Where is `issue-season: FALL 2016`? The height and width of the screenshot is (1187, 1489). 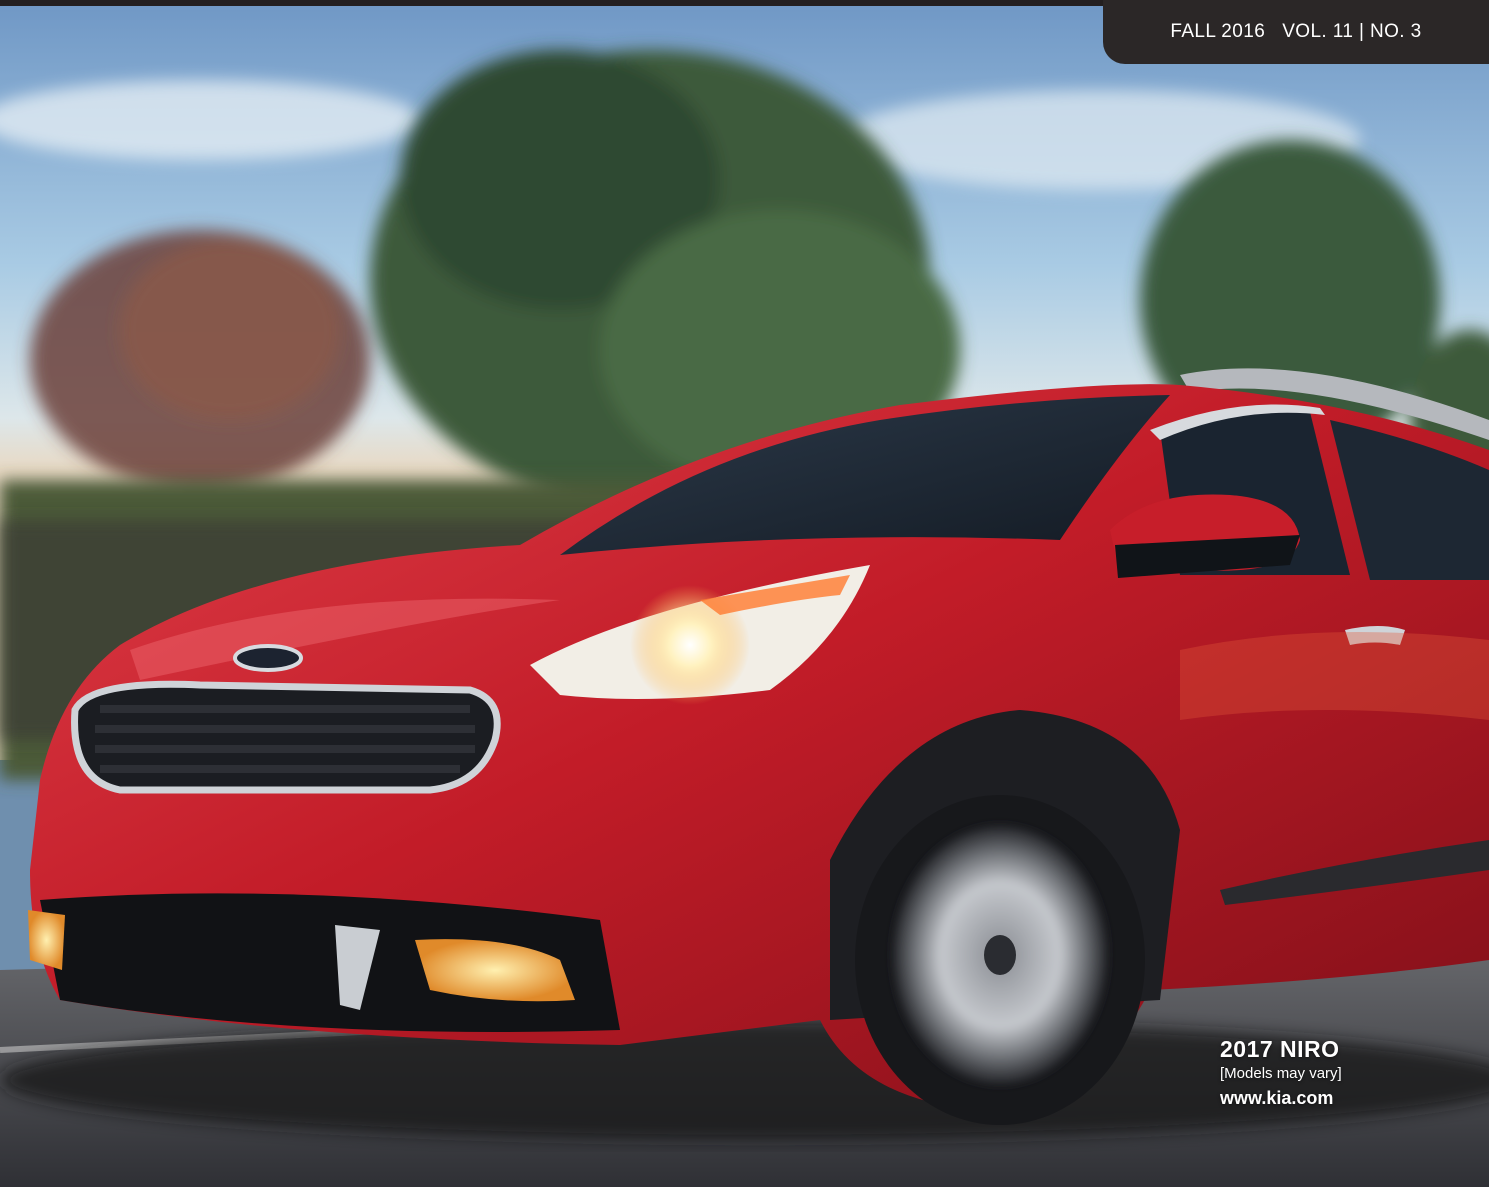
issue-season: FALL 2016 is located at coordinates (1218, 31).